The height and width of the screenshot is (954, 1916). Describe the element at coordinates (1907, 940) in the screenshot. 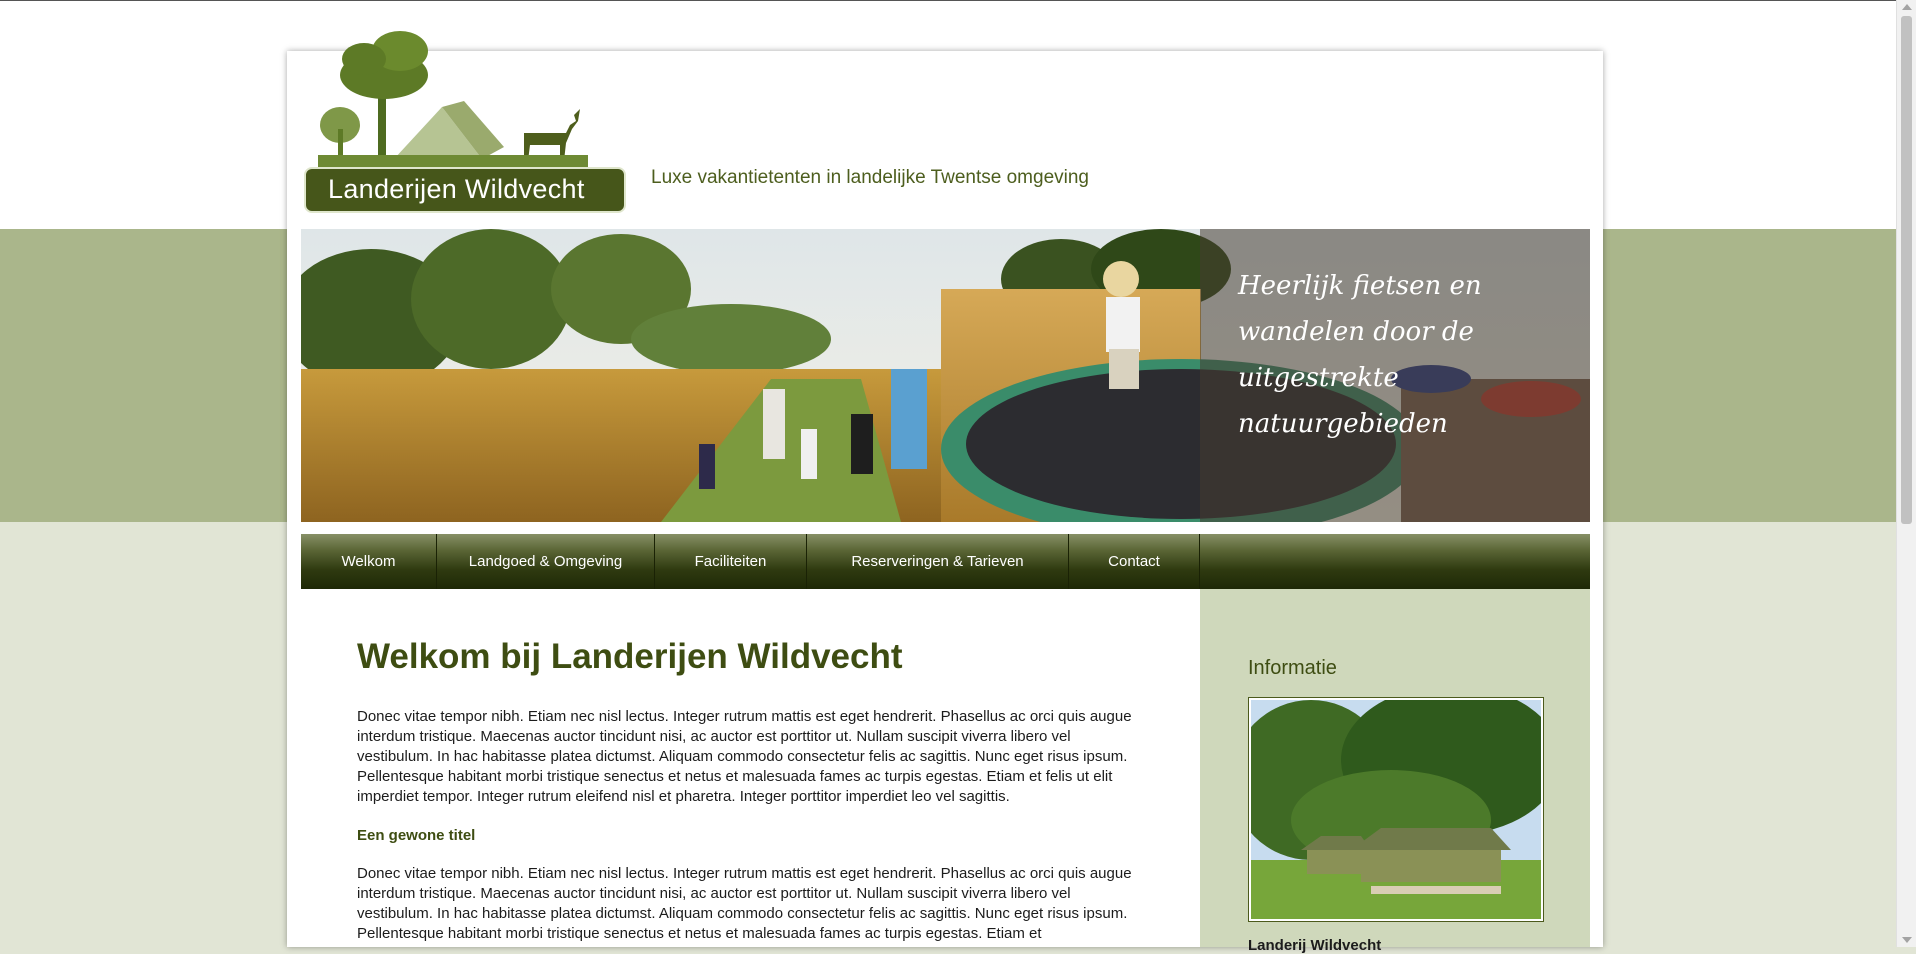

I see `scroll-down-icon` at that location.